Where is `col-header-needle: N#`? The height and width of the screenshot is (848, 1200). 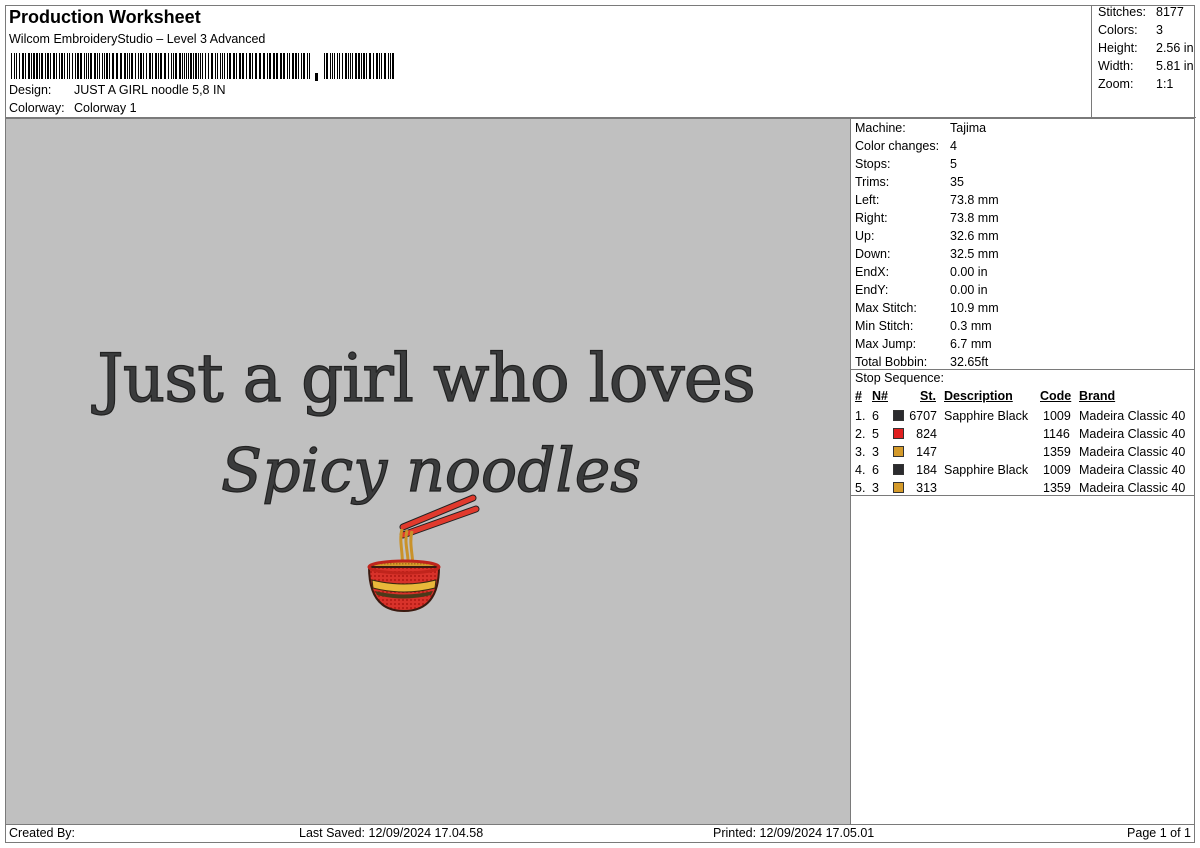 col-header-needle: N# is located at coordinates (880, 396).